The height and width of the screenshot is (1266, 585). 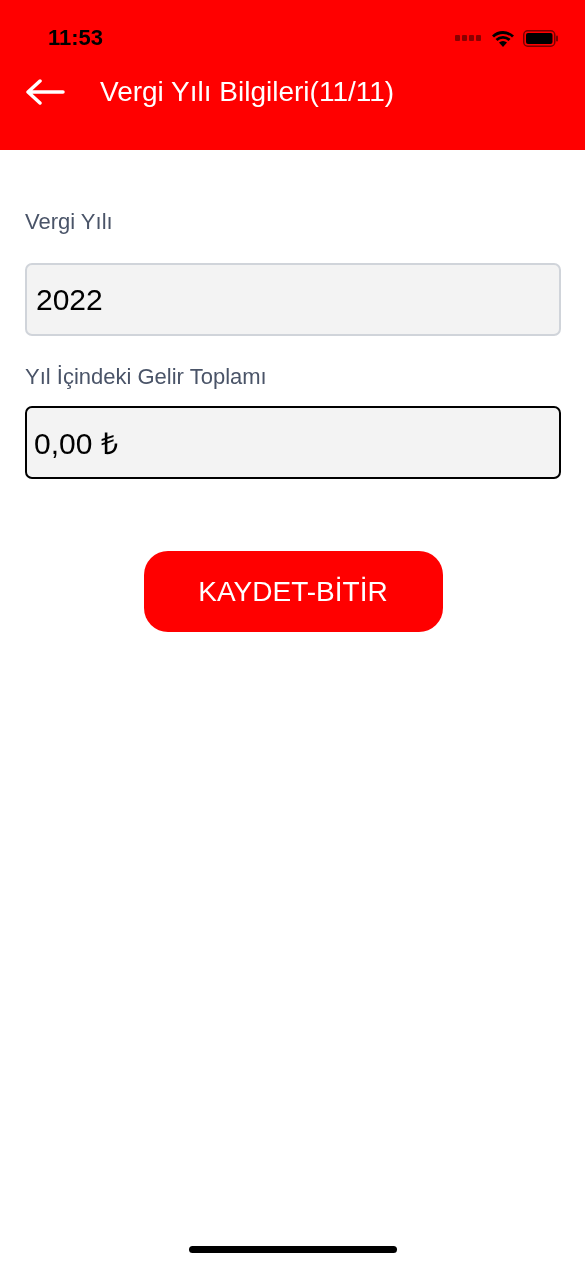 I want to click on battery-icon, so click(x=541, y=38).